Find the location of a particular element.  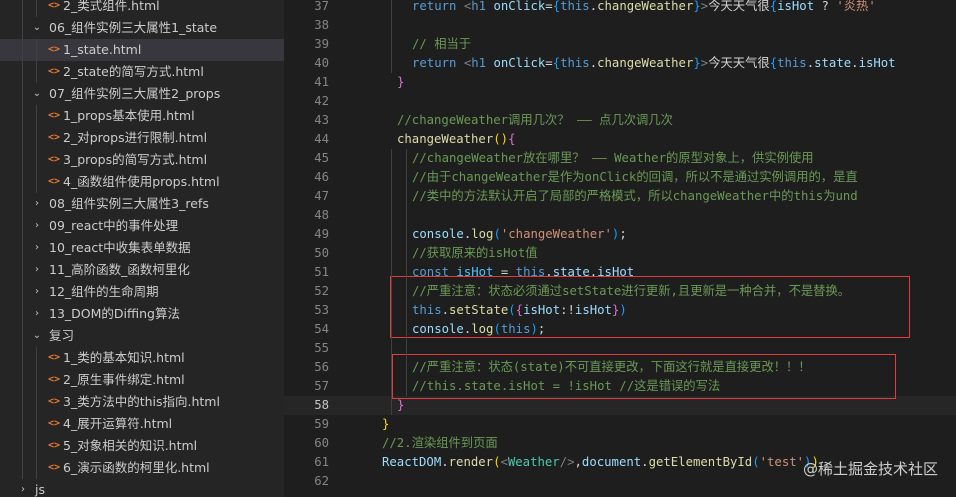

code-token: 'changeWeather' is located at coordinates (556, 234).